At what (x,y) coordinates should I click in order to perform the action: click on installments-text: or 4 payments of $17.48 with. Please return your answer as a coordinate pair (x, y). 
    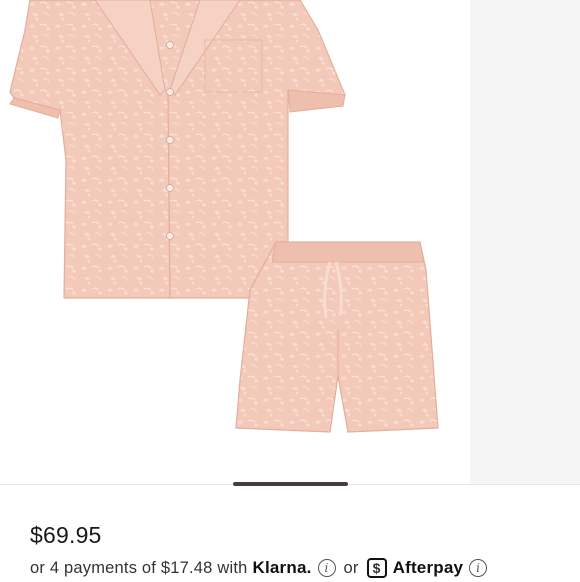
    Looking at the image, I should click on (139, 567).